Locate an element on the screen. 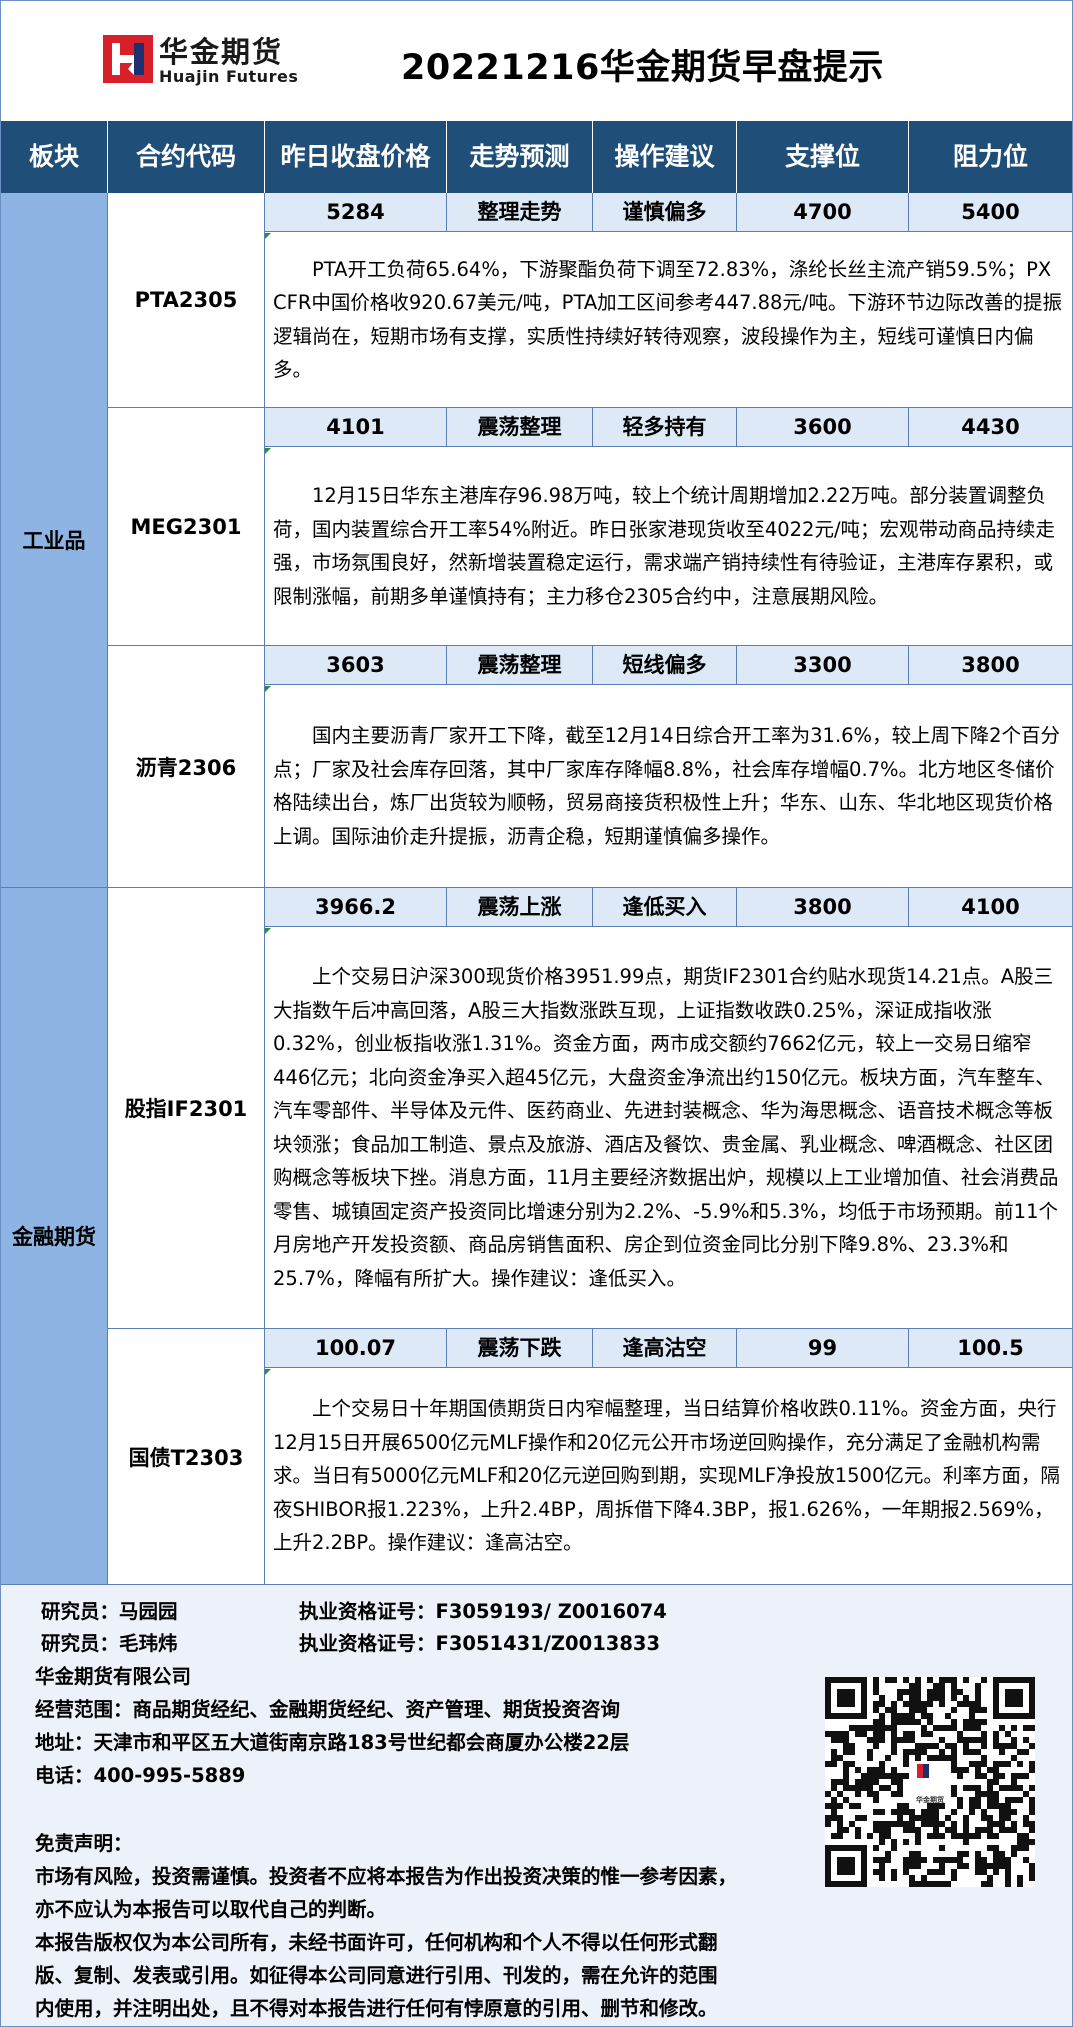  disclaimer-line: 版、复制、发表或引用。如征得本公司同意进行引用、刊发的，需在允许的范围 is located at coordinates (376, 1975).